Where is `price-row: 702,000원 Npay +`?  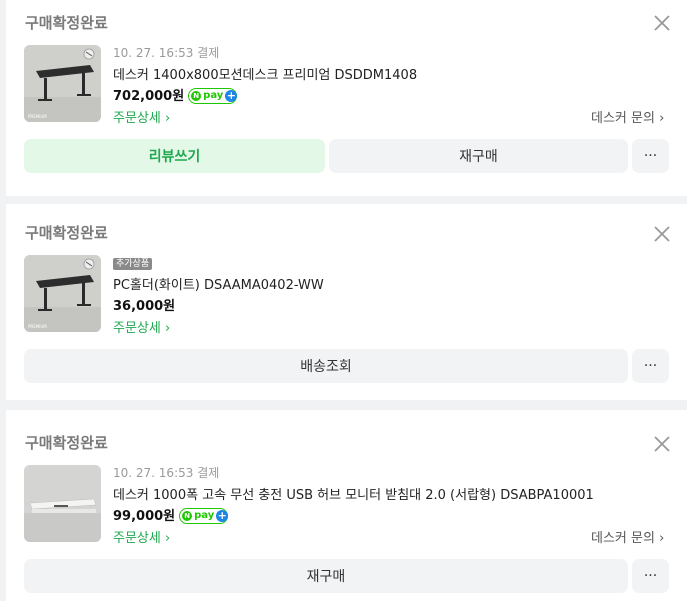 price-row: 702,000원 Npay + is located at coordinates (175, 95).